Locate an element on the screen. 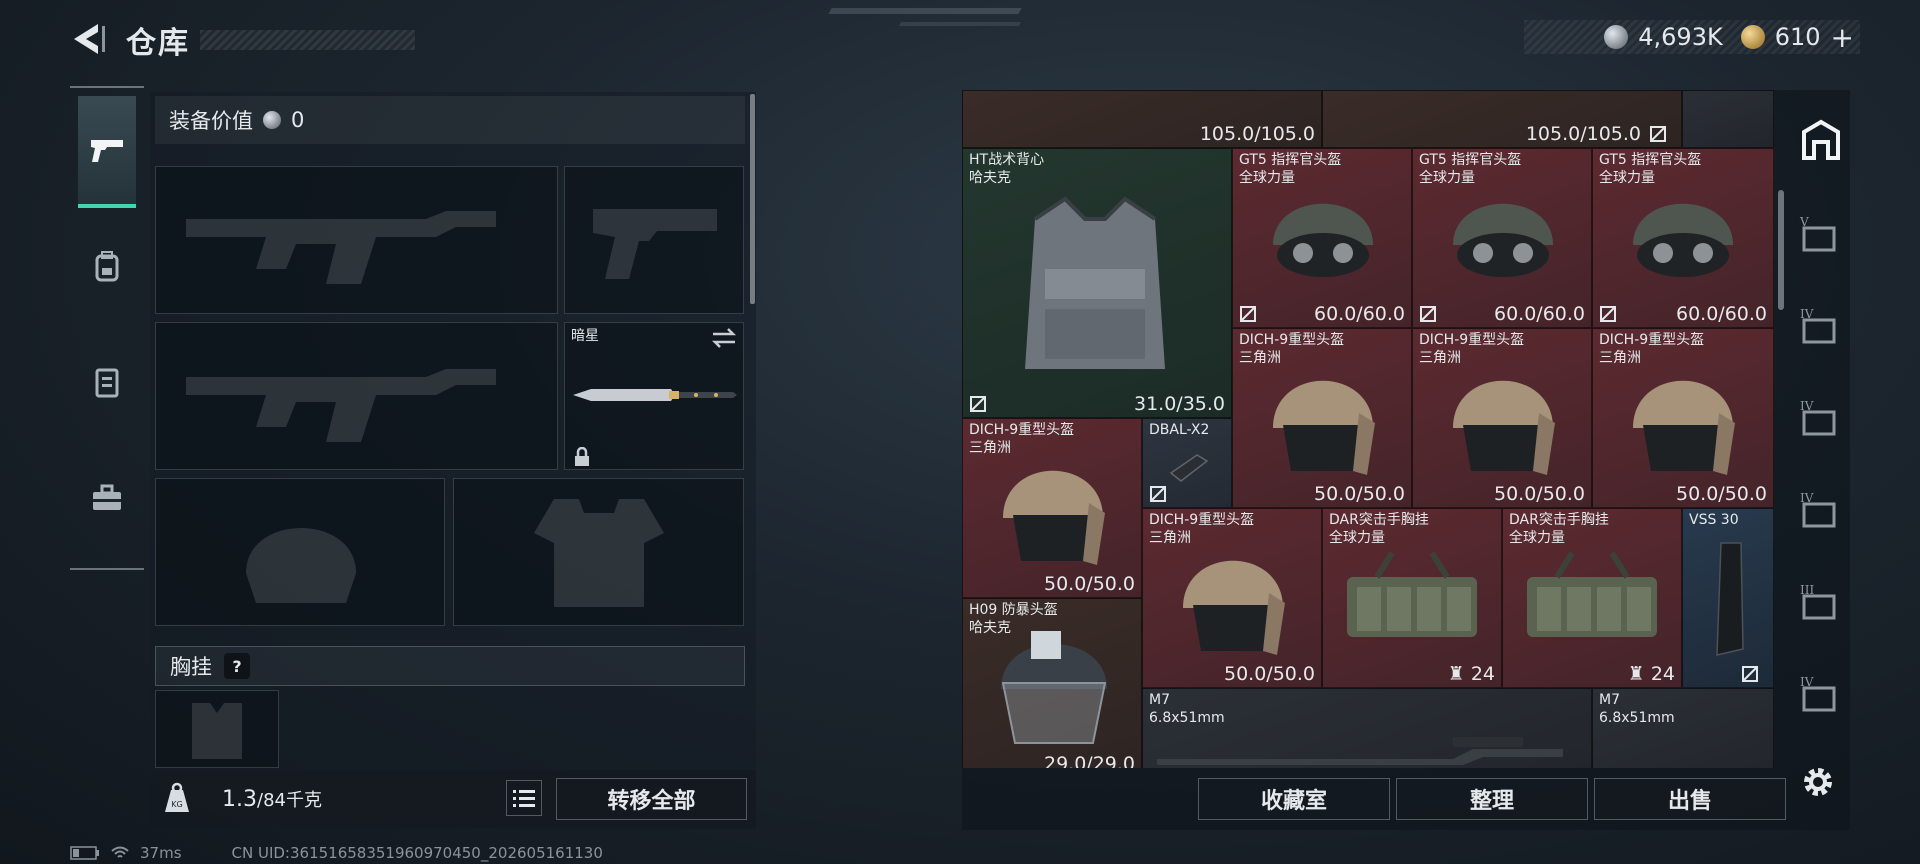 The width and height of the screenshot is (1920, 864). vest-silhouette-icon is located at coordinates (599, 553).